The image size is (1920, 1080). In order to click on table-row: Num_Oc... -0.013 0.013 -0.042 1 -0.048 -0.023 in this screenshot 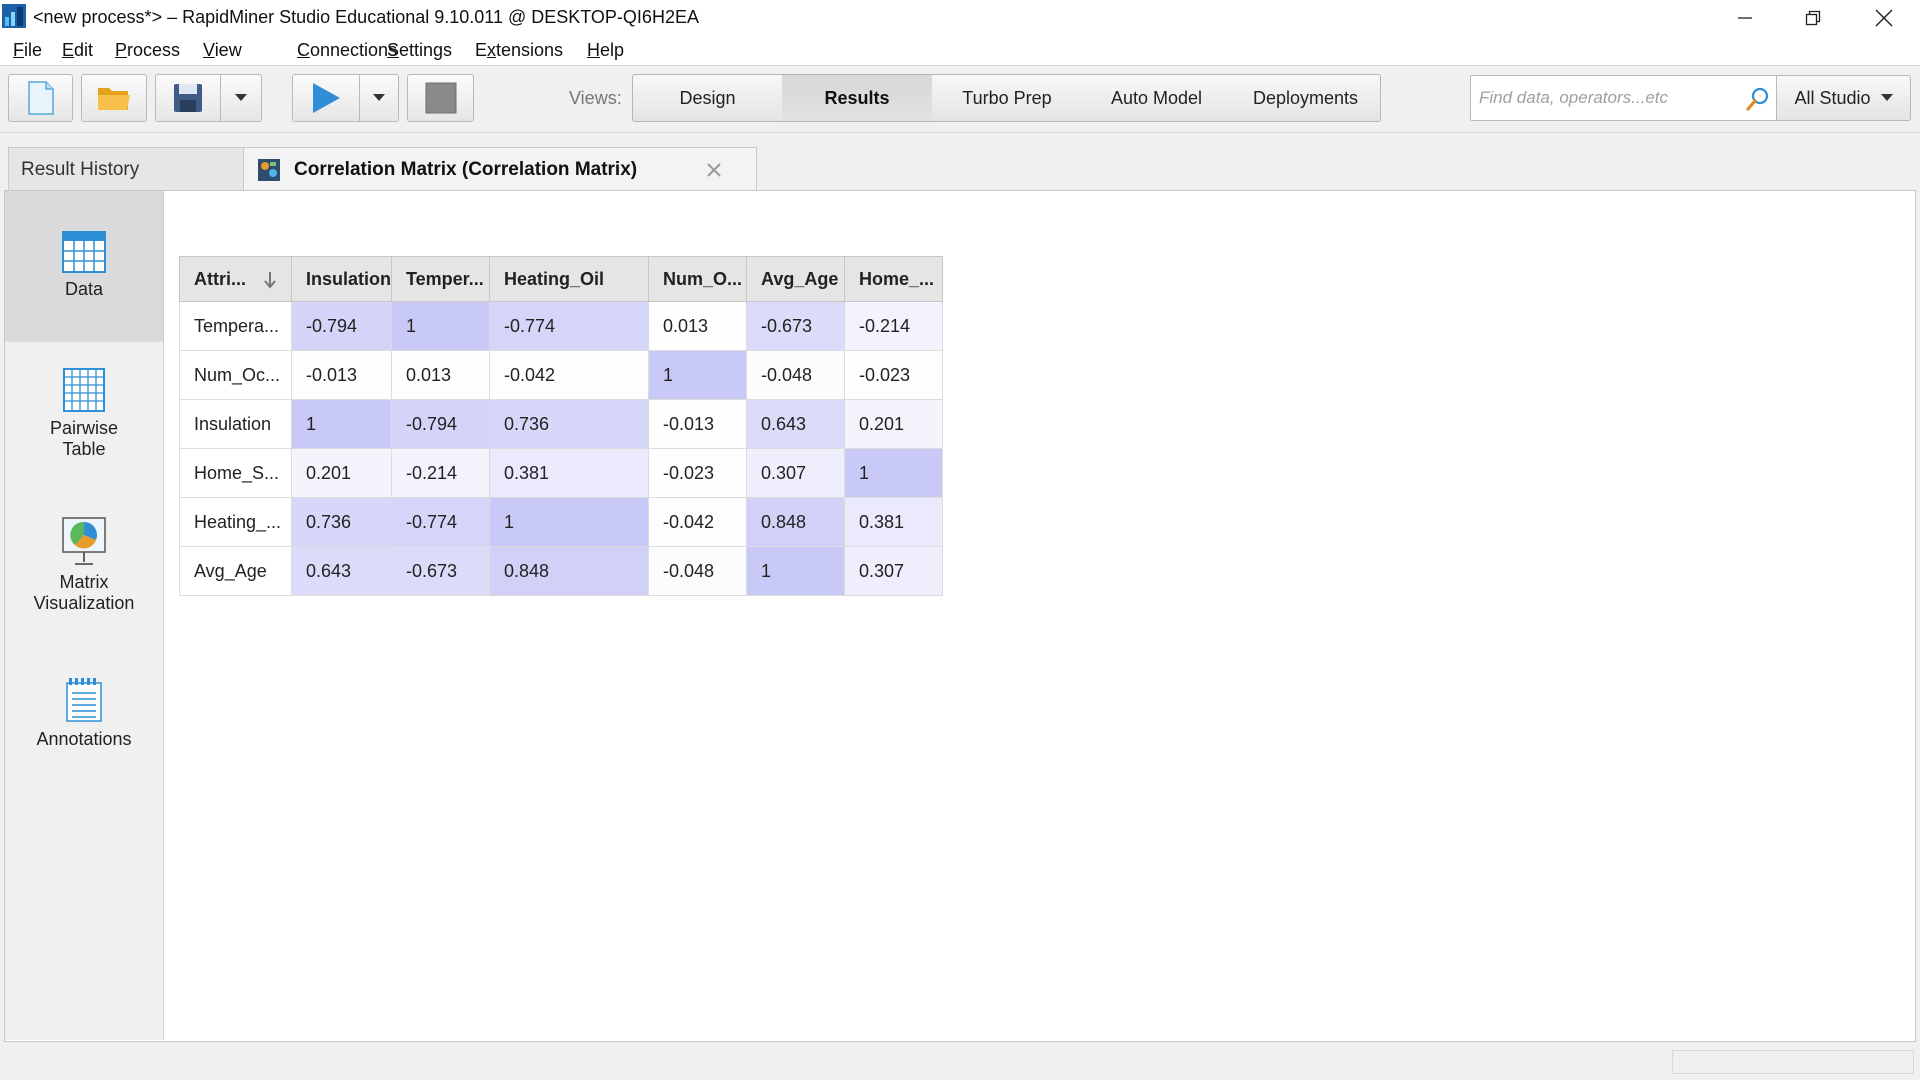, I will do `click(561, 375)`.